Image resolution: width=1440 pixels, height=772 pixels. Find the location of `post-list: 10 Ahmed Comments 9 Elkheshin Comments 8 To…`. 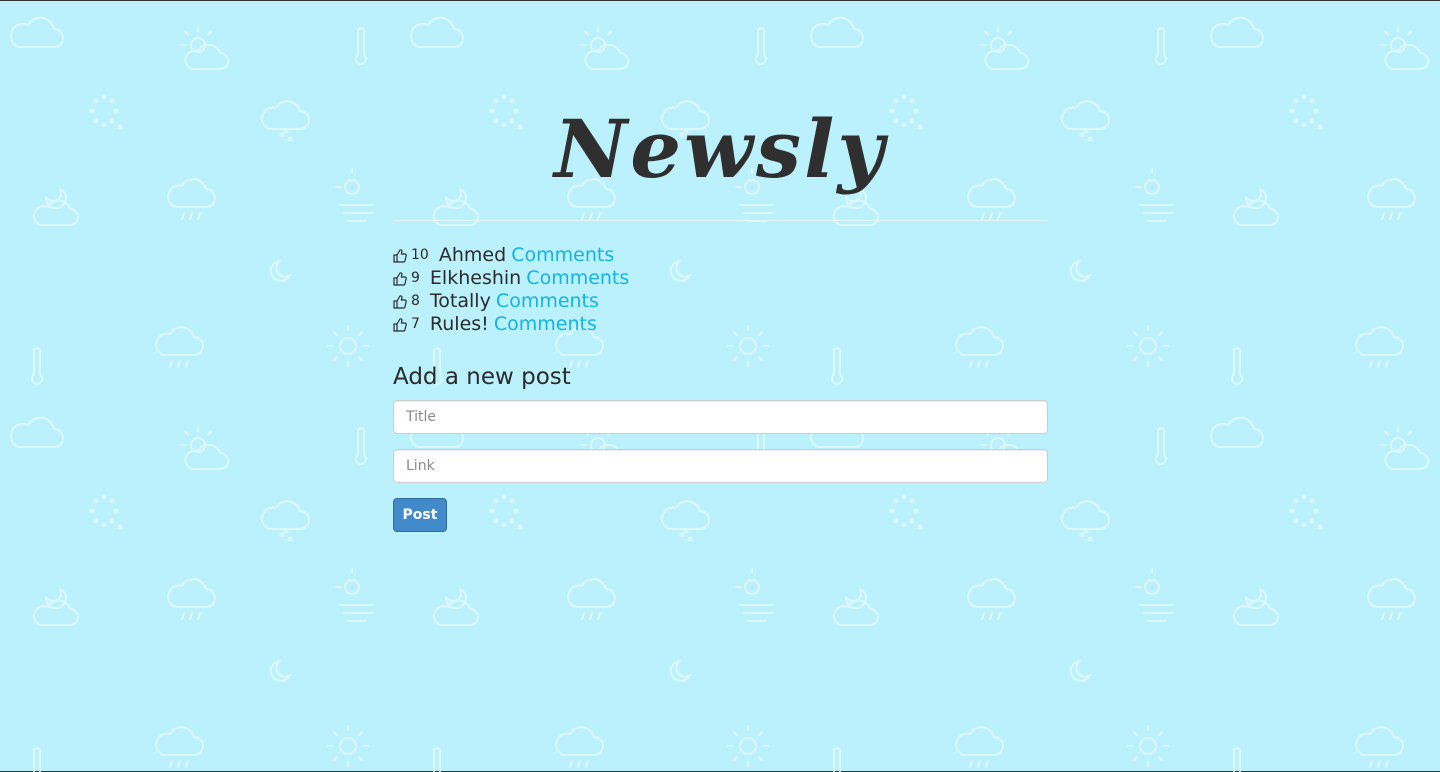

post-list: 10 Ahmed Comments 9 Elkheshin Comments 8 To… is located at coordinates (511, 289).